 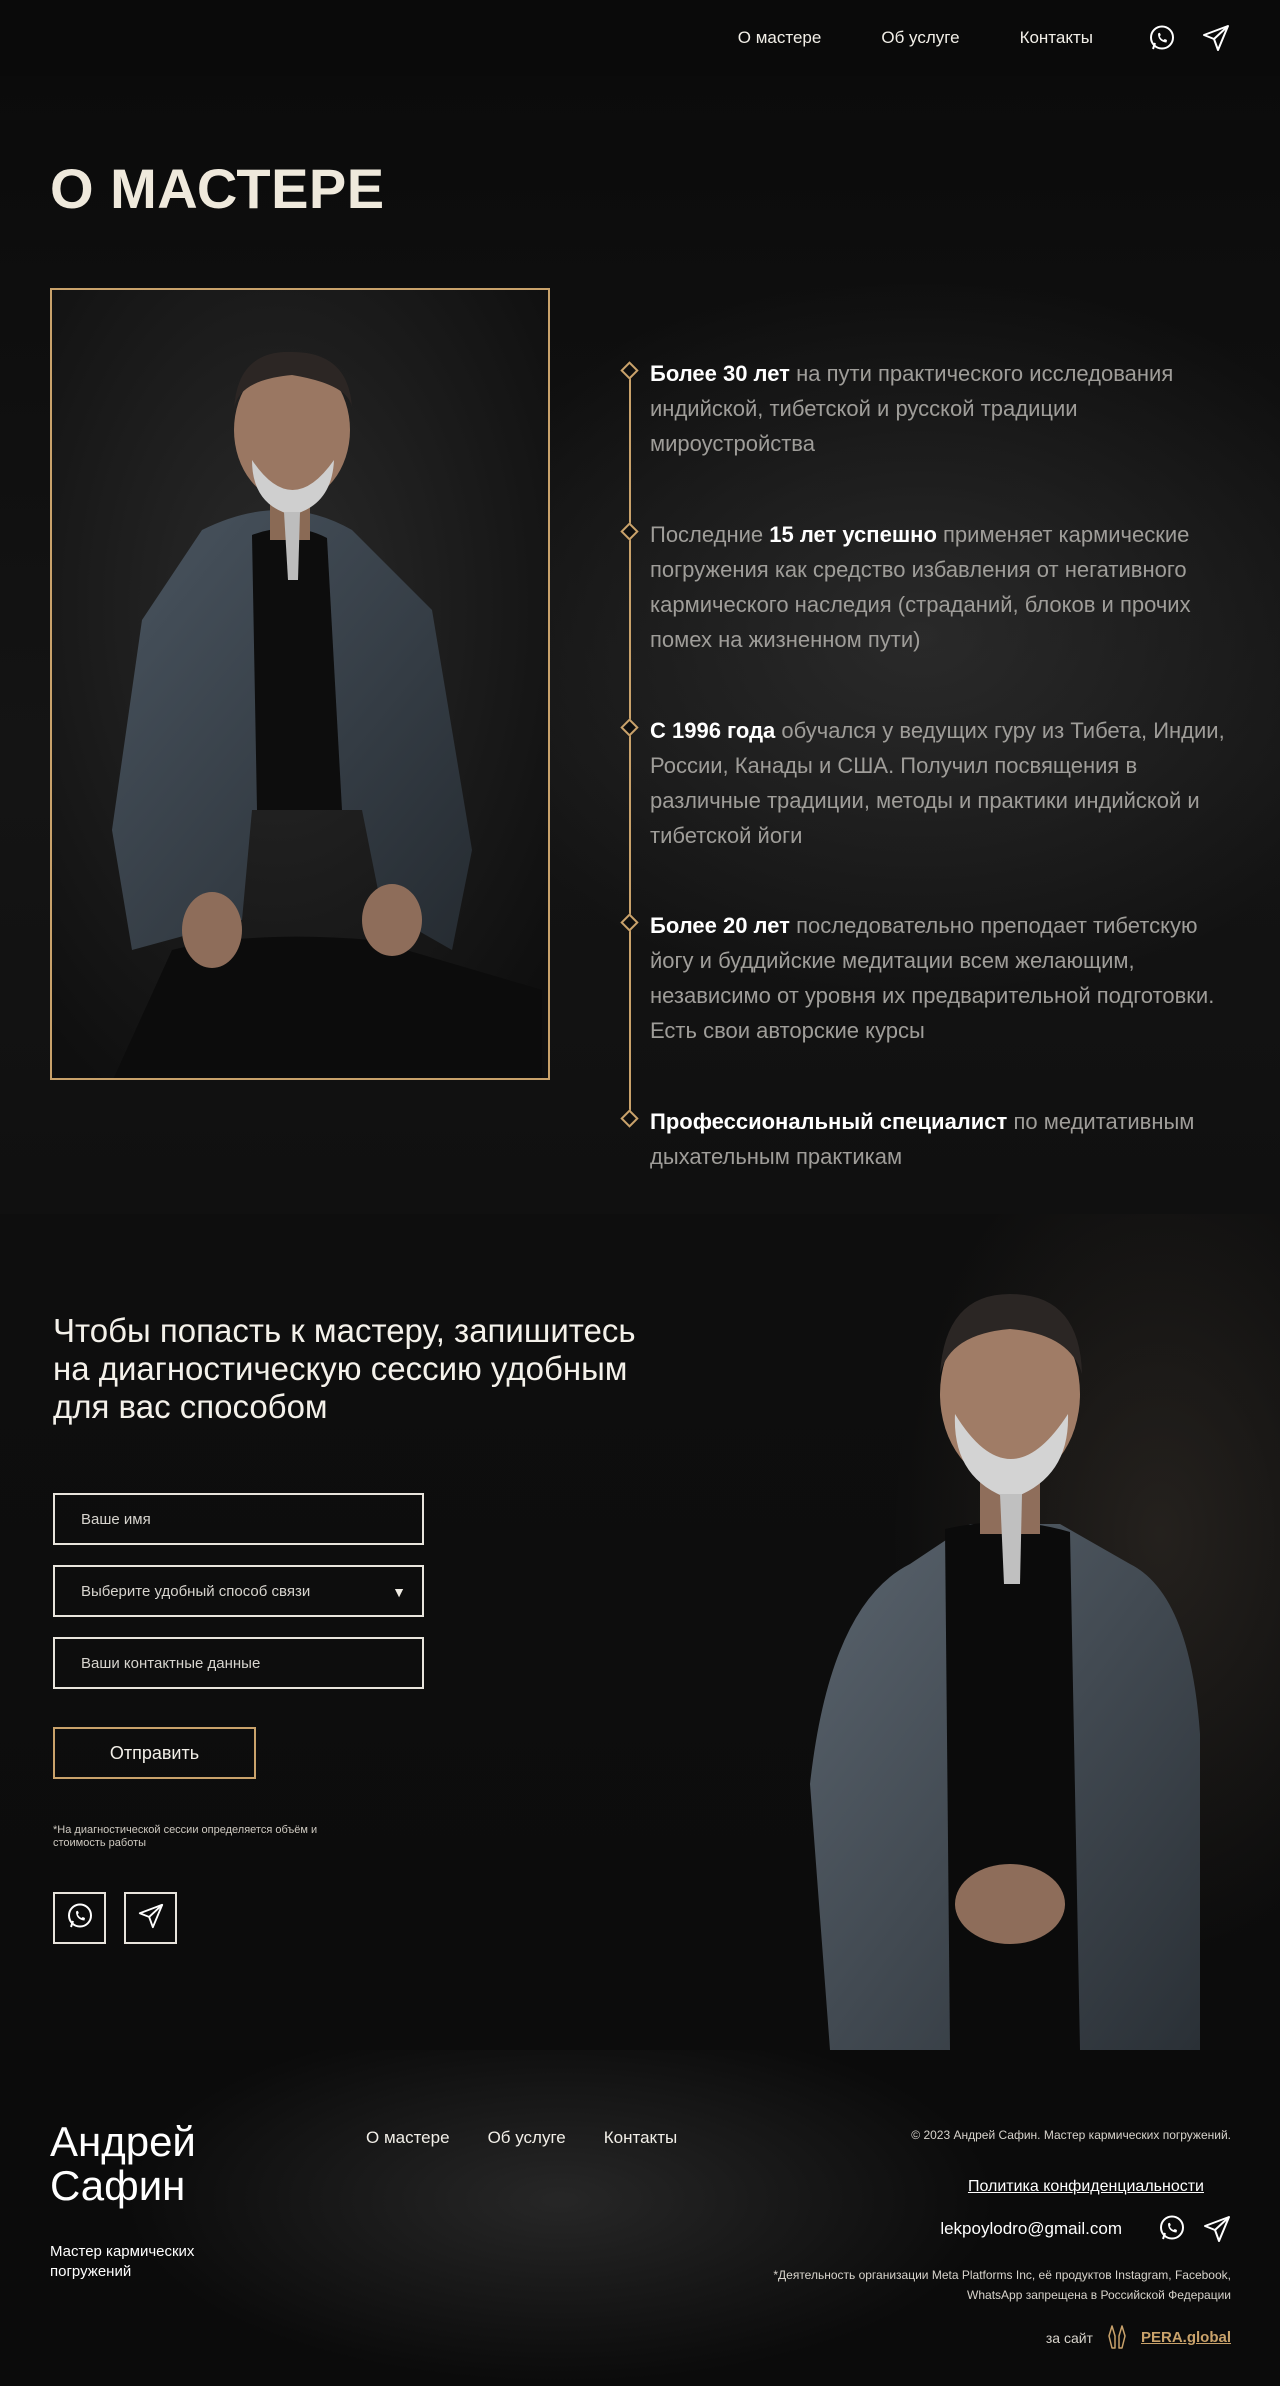 I want to click on footer-nav-service: Об услуге, so click(x=527, y=2138).